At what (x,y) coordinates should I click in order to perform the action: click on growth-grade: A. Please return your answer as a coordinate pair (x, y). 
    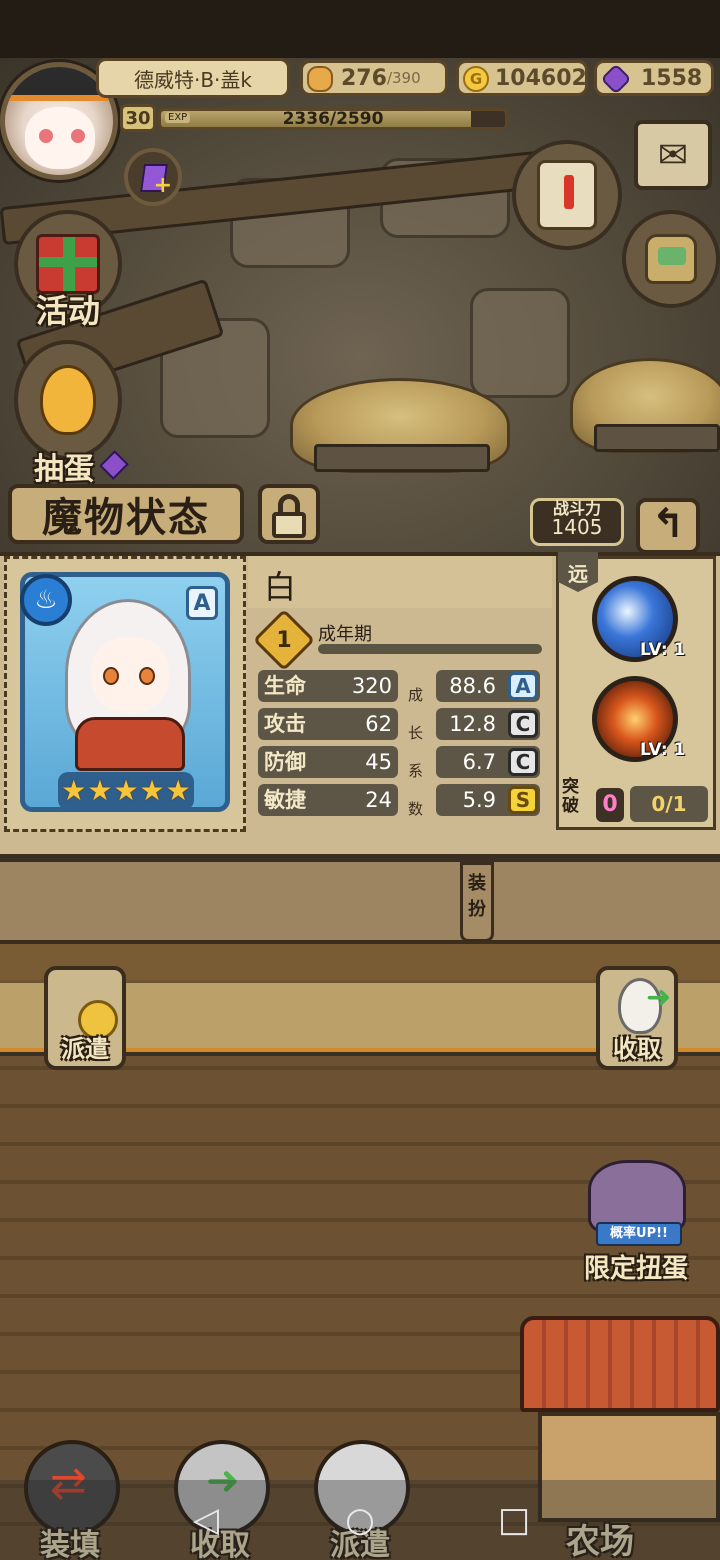
    Looking at the image, I should click on (523, 686).